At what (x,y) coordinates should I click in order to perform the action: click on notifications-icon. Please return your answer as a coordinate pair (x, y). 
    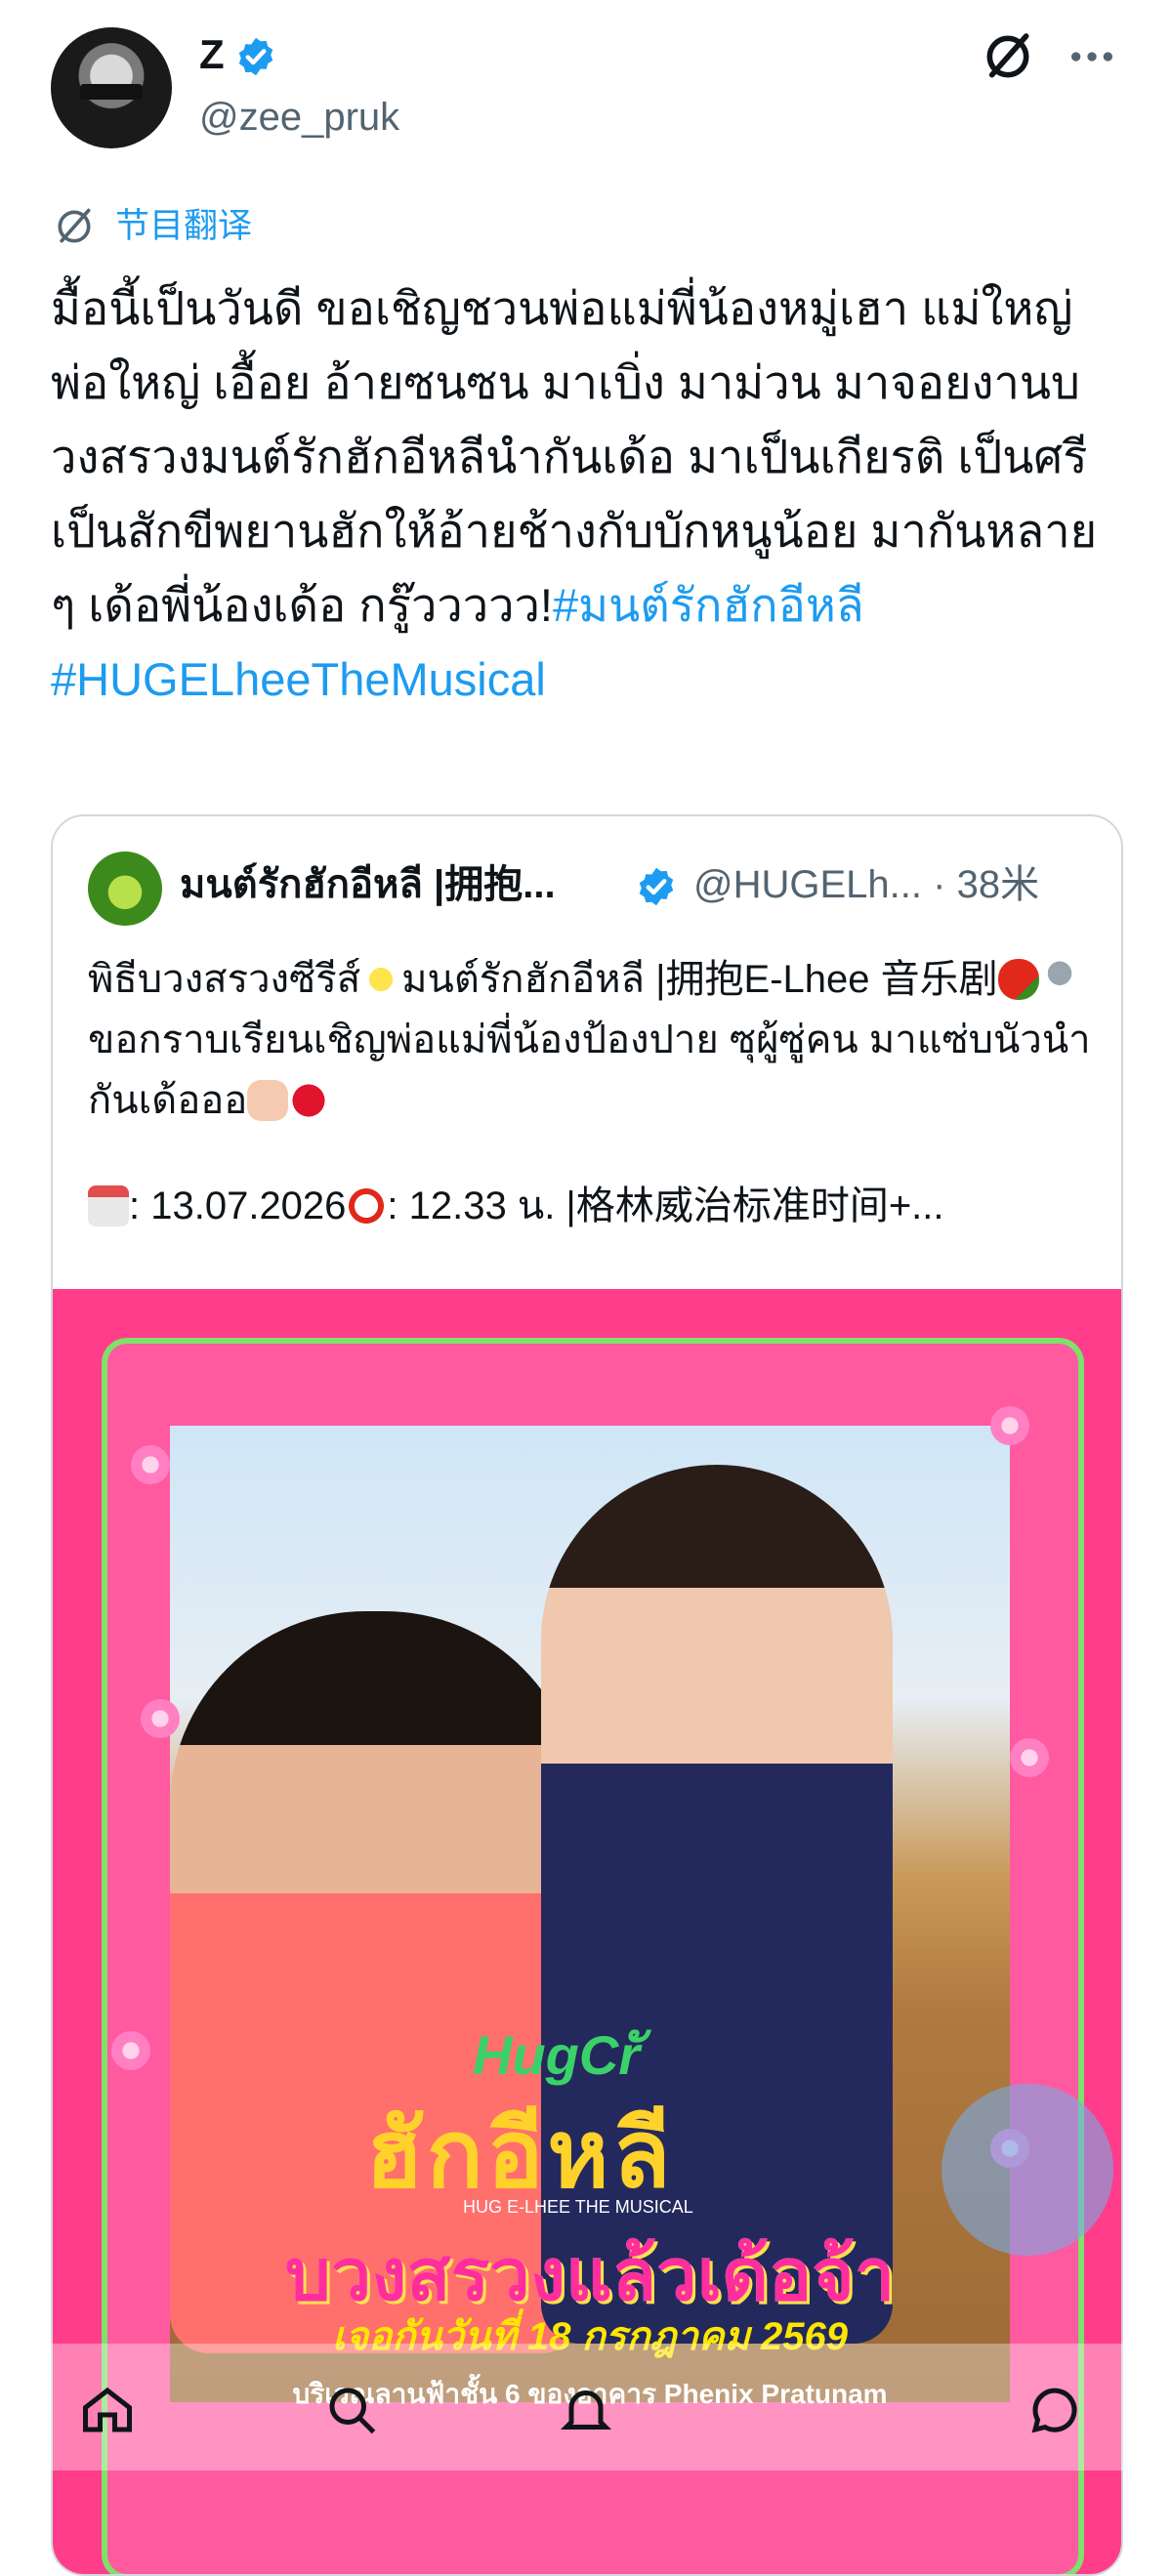
    Looking at the image, I should click on (586, 2410).